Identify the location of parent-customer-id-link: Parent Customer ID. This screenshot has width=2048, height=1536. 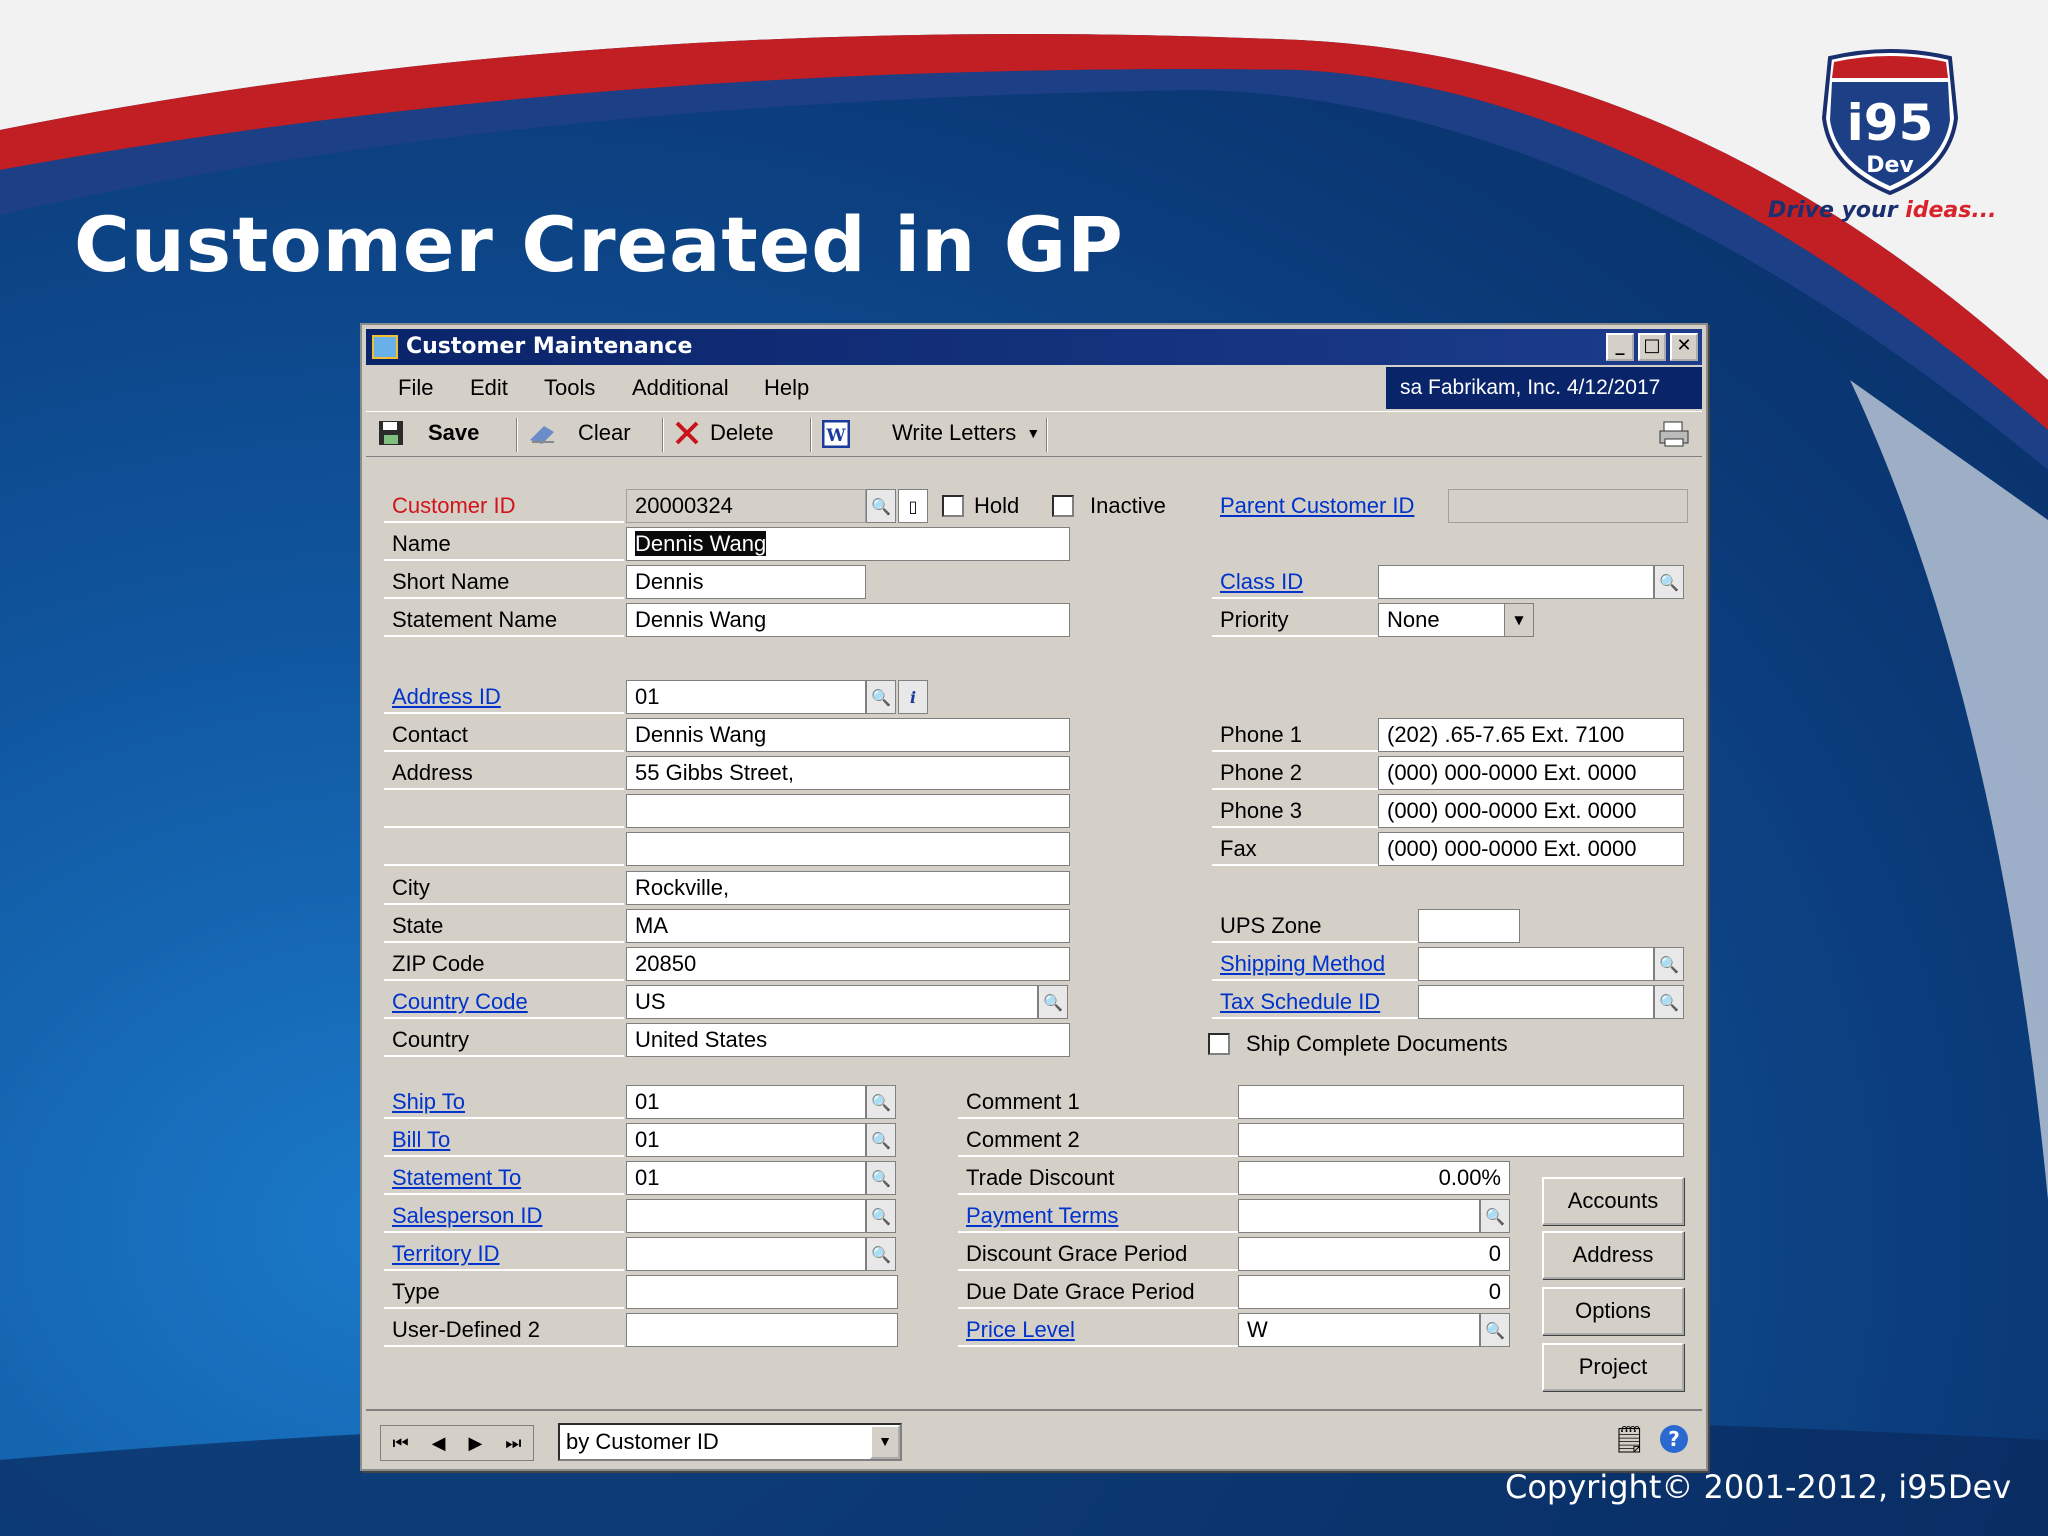
(1322, 506).